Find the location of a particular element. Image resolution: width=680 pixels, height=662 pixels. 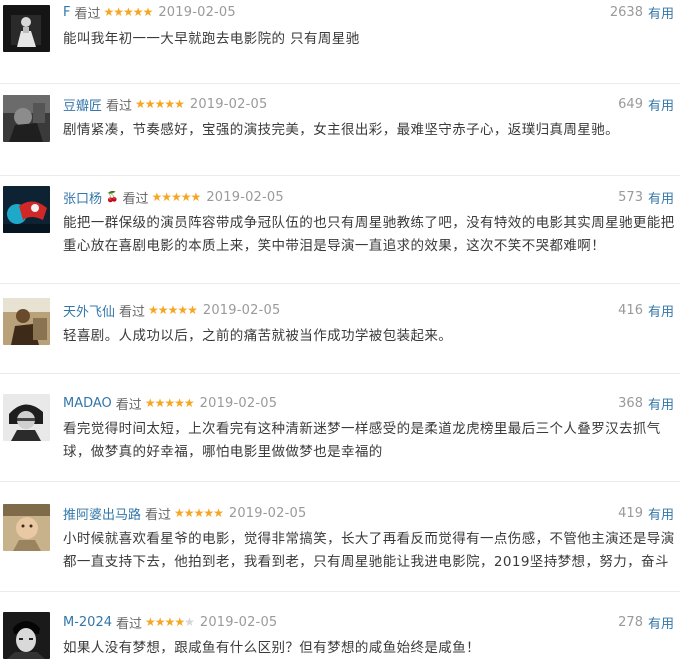

author-link: 张口杨 is located at coordinates (82, 197).